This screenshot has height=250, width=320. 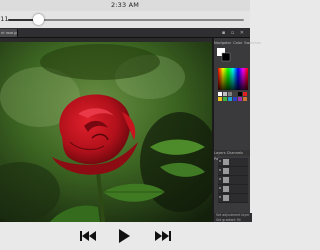 I want to click on transport-bar, so click(x=125, y=236).